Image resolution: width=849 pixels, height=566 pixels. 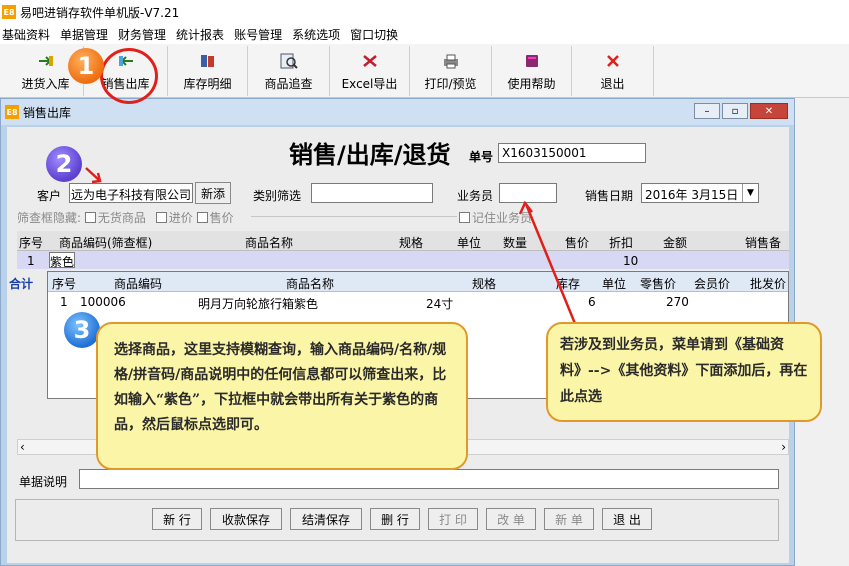 What do you see at coordinates (551, 265) in the screenshot?
I see `arrow-salesman-line` at bounding box center [551, 265].